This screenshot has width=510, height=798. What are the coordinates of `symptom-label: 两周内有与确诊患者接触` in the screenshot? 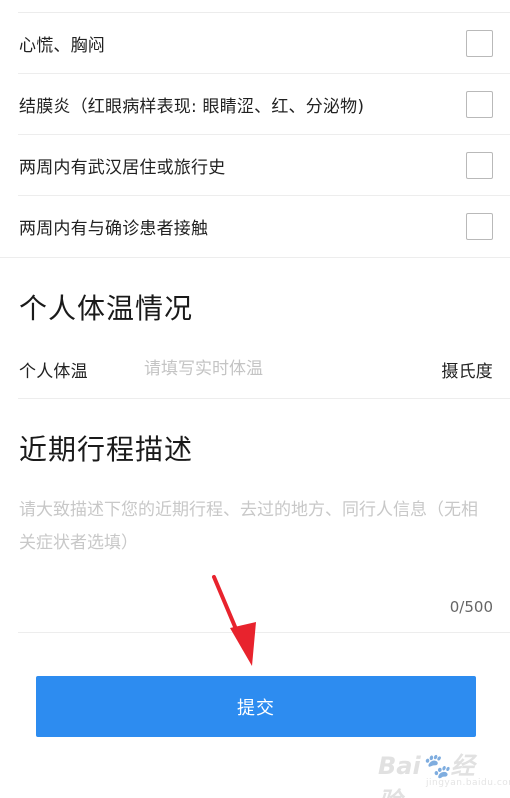 It's located at (114, 229).